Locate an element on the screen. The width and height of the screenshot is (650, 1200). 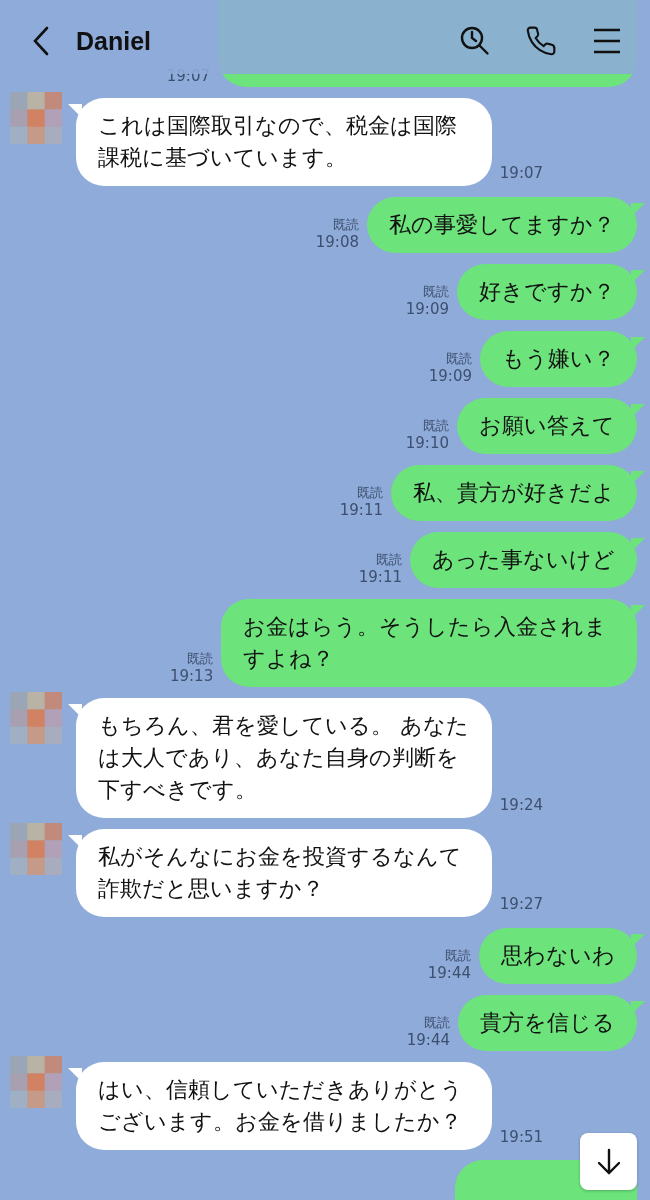
message-bubble: お金はらう。そうしたら入金されますよね？ is located at coordinates (433, 643).